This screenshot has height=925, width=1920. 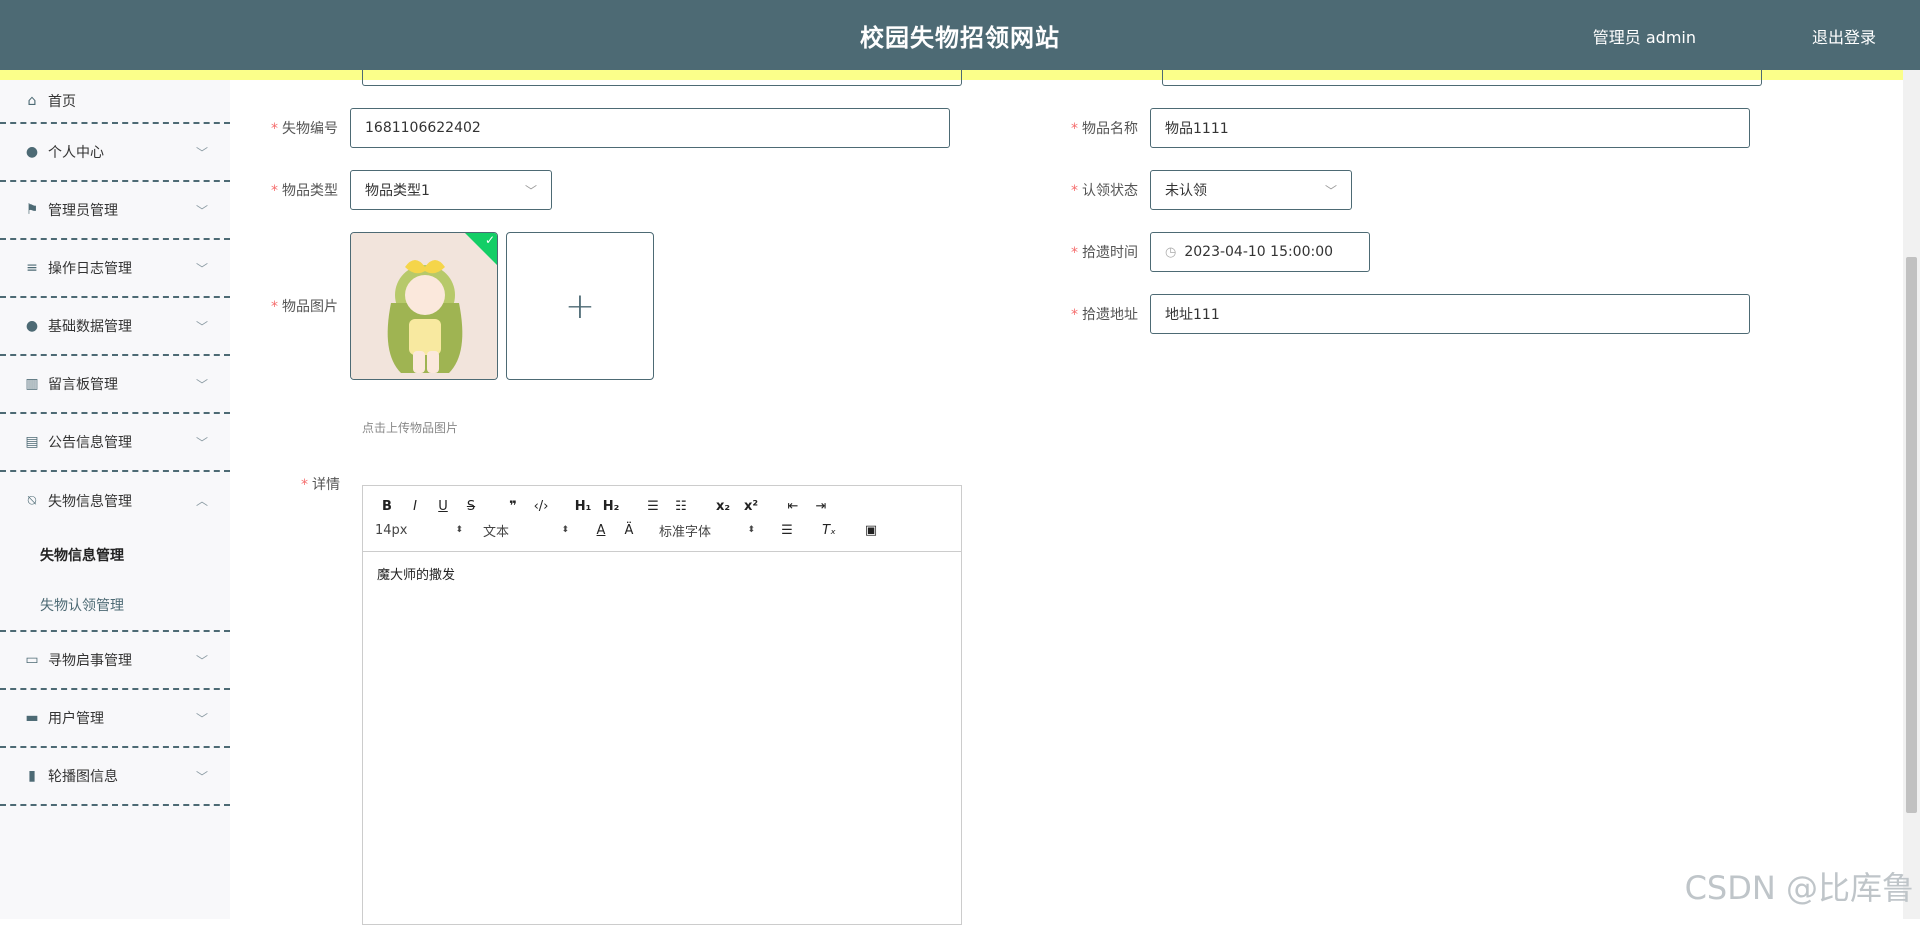 I want to click on item-name-input: 物品1111, so click(x=1450, y=128).